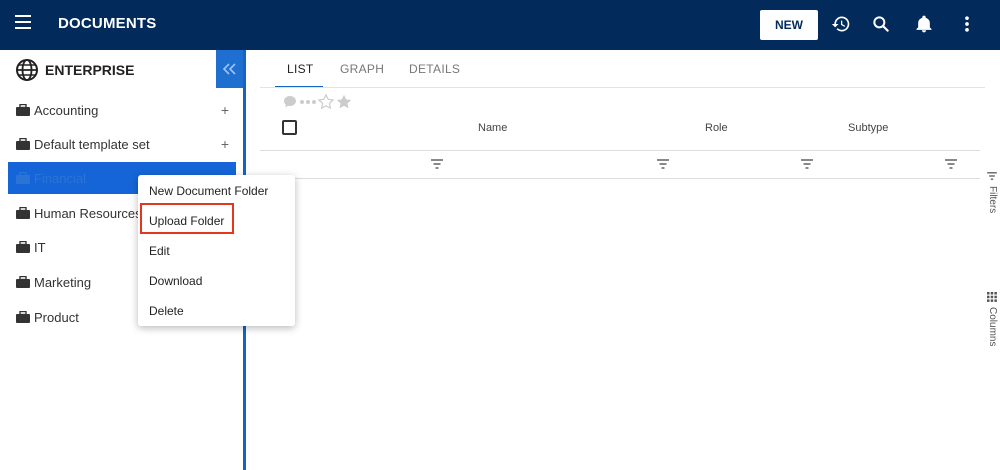 This screenshot has height=470, width=1000. I want to click on sidebar-title: ENTERPRISE, so click(90, 70).